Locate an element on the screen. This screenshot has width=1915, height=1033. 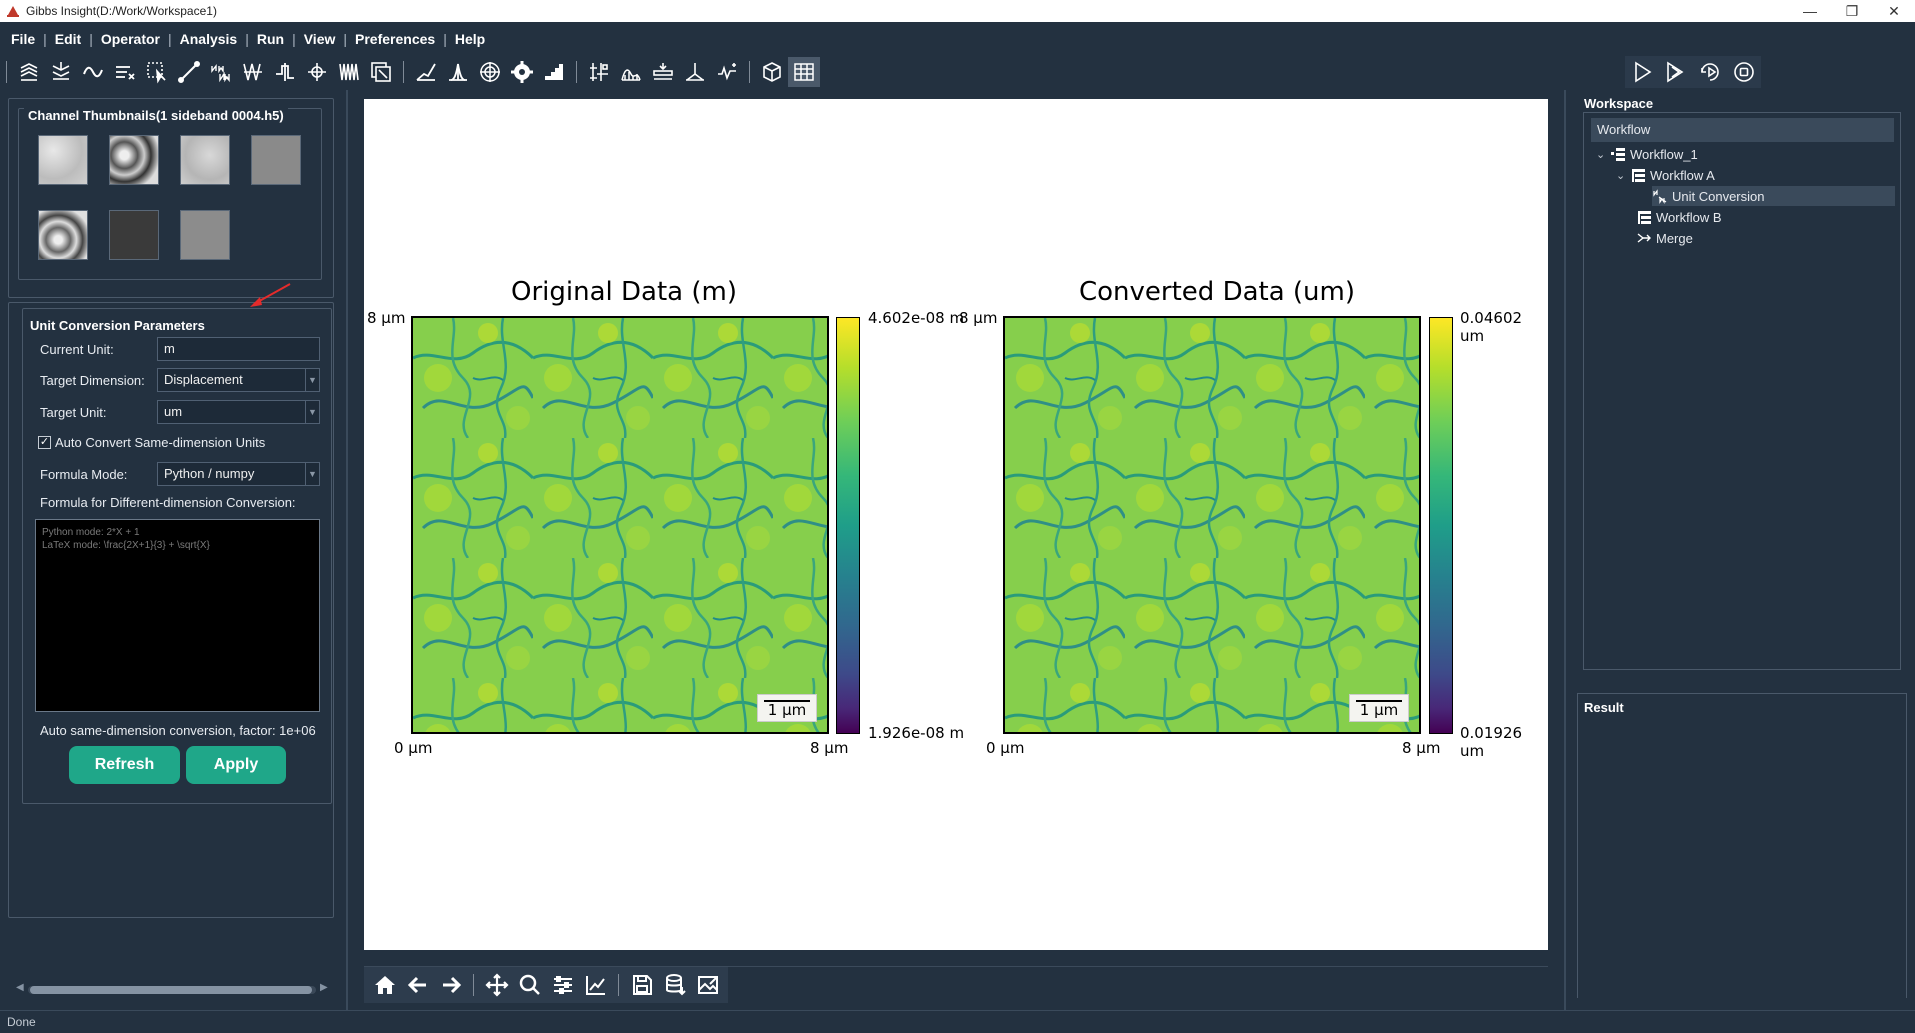
scalebar-line is located at coordinates (787, 701).